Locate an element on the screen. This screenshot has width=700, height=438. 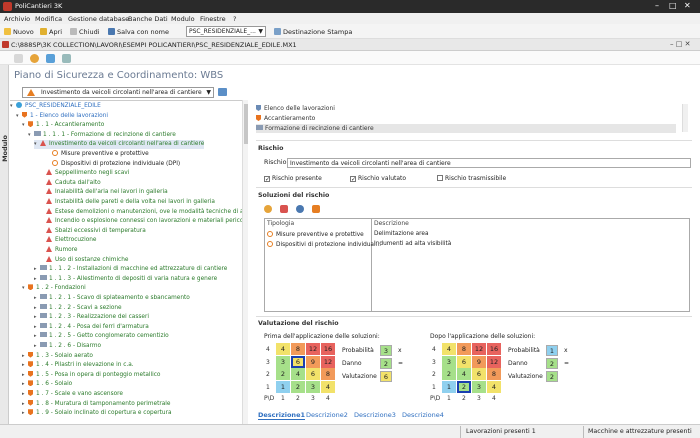
tree-node: ▾ 1 . 1 - Accantieramento is located at coordinates (63, 125).